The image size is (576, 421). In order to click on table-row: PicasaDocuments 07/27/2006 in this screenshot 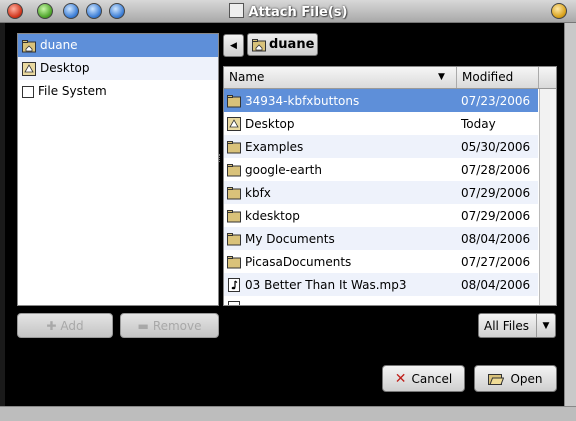, I will do `click(381, 261)`.